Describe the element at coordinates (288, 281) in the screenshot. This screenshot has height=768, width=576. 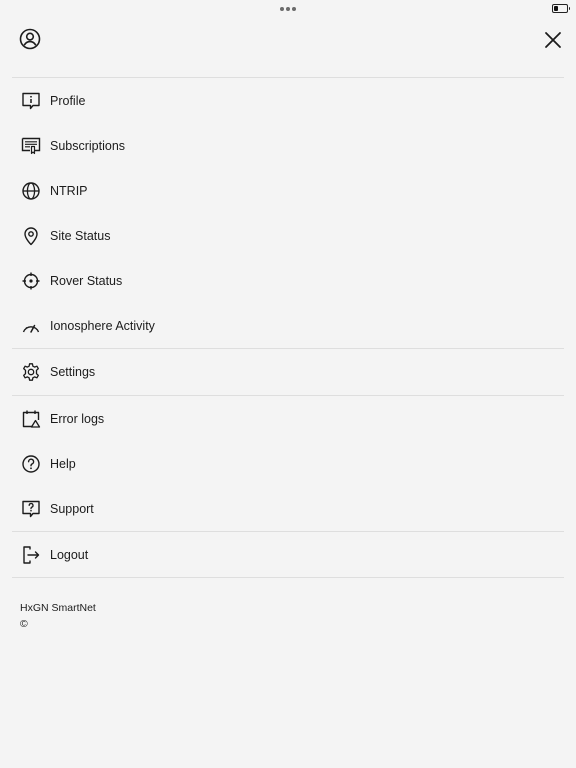
I see `menu-item-rover-status: Rover Status` at that location.